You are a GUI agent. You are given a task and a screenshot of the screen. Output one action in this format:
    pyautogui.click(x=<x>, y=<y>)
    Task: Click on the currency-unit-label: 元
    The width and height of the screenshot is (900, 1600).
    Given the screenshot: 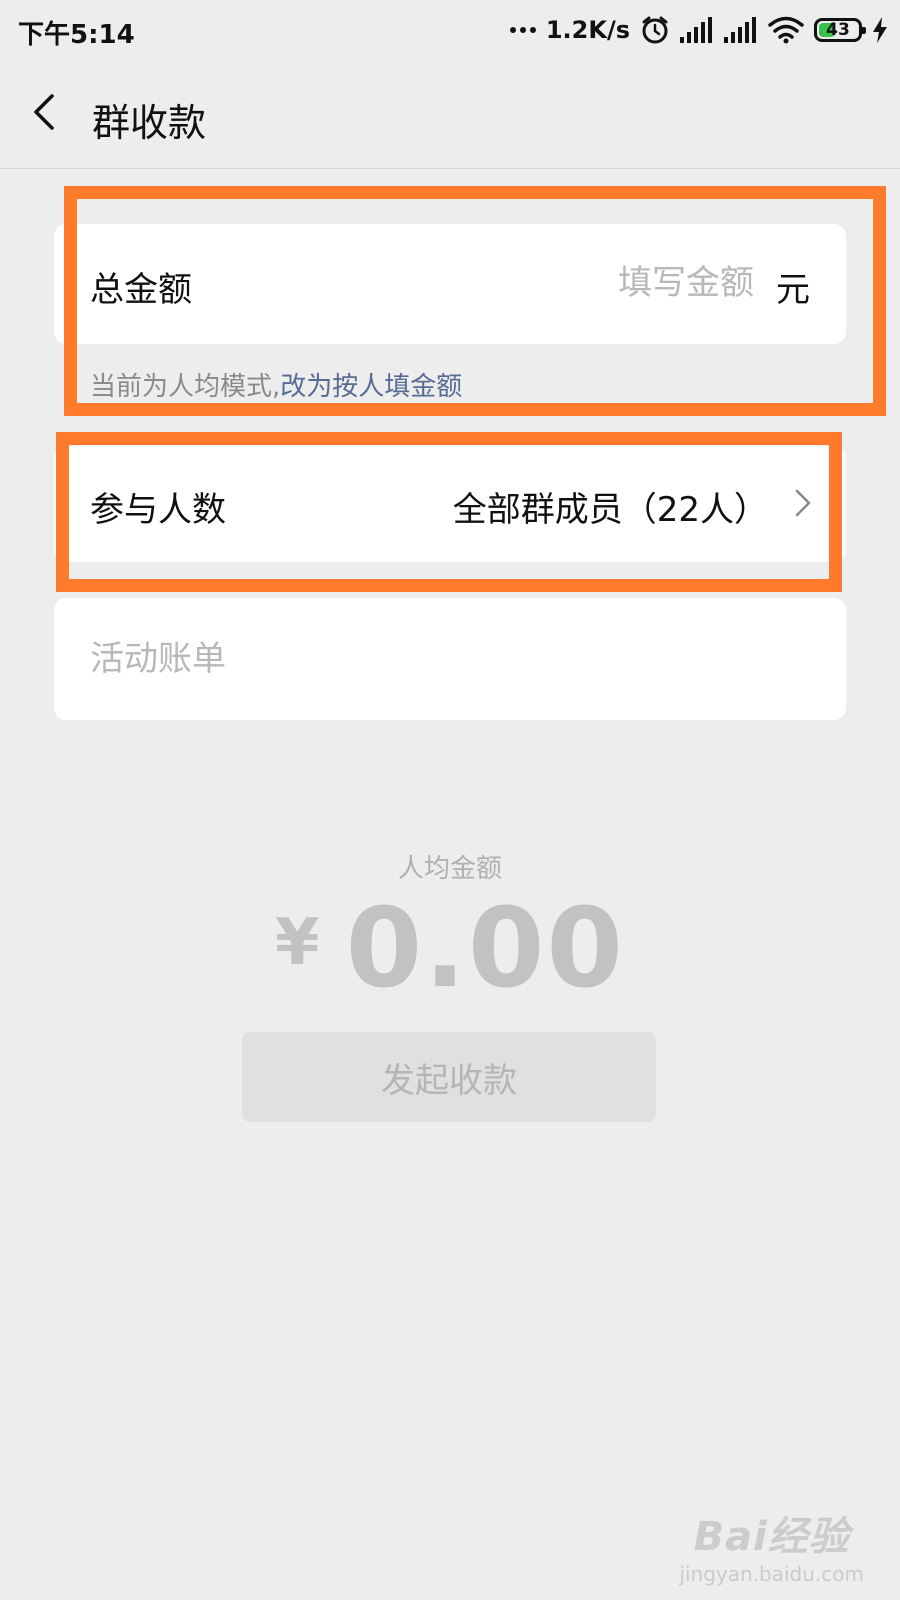 What is the action you would take?
    pyautogui.click(x=793, y=290)
    